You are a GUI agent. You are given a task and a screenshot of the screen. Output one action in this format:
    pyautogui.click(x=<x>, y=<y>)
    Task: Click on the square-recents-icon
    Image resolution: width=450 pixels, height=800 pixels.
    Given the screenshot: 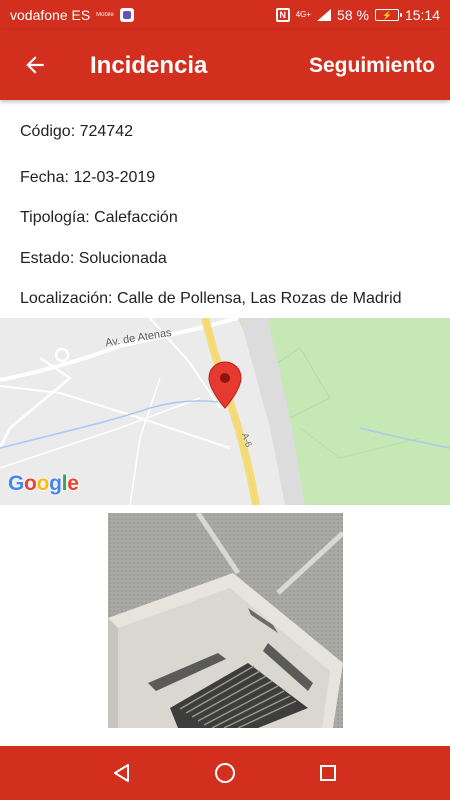 What is the action you would take?
    pyautogui.click(x=328, y=773)
    